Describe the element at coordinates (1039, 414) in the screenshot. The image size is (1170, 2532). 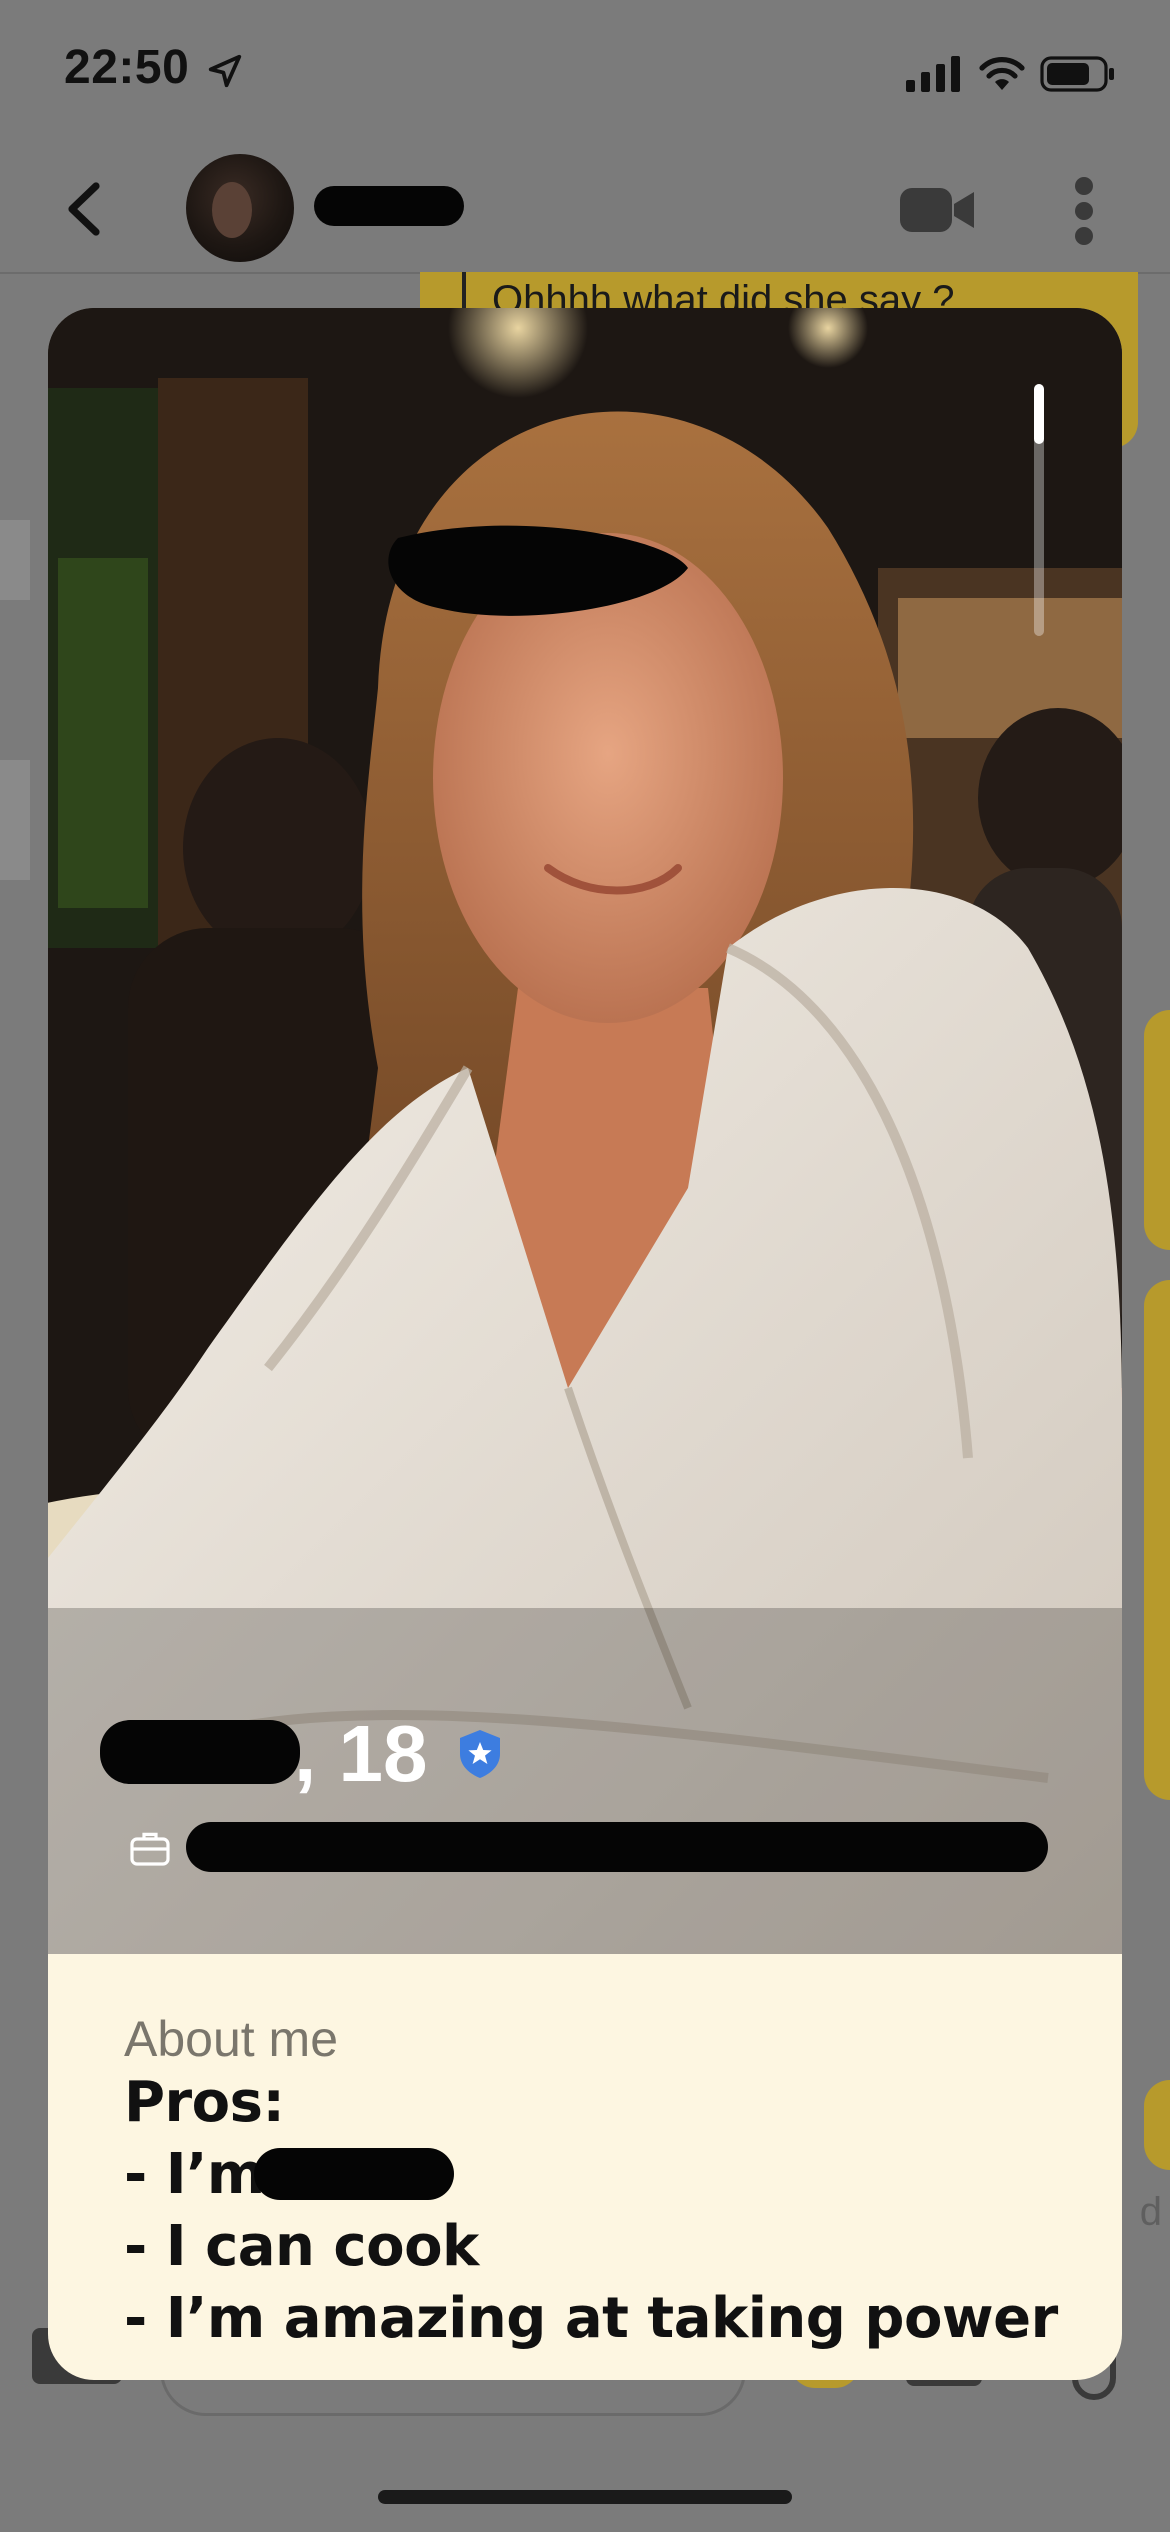
I see `photo-progress-indicator` at that location.